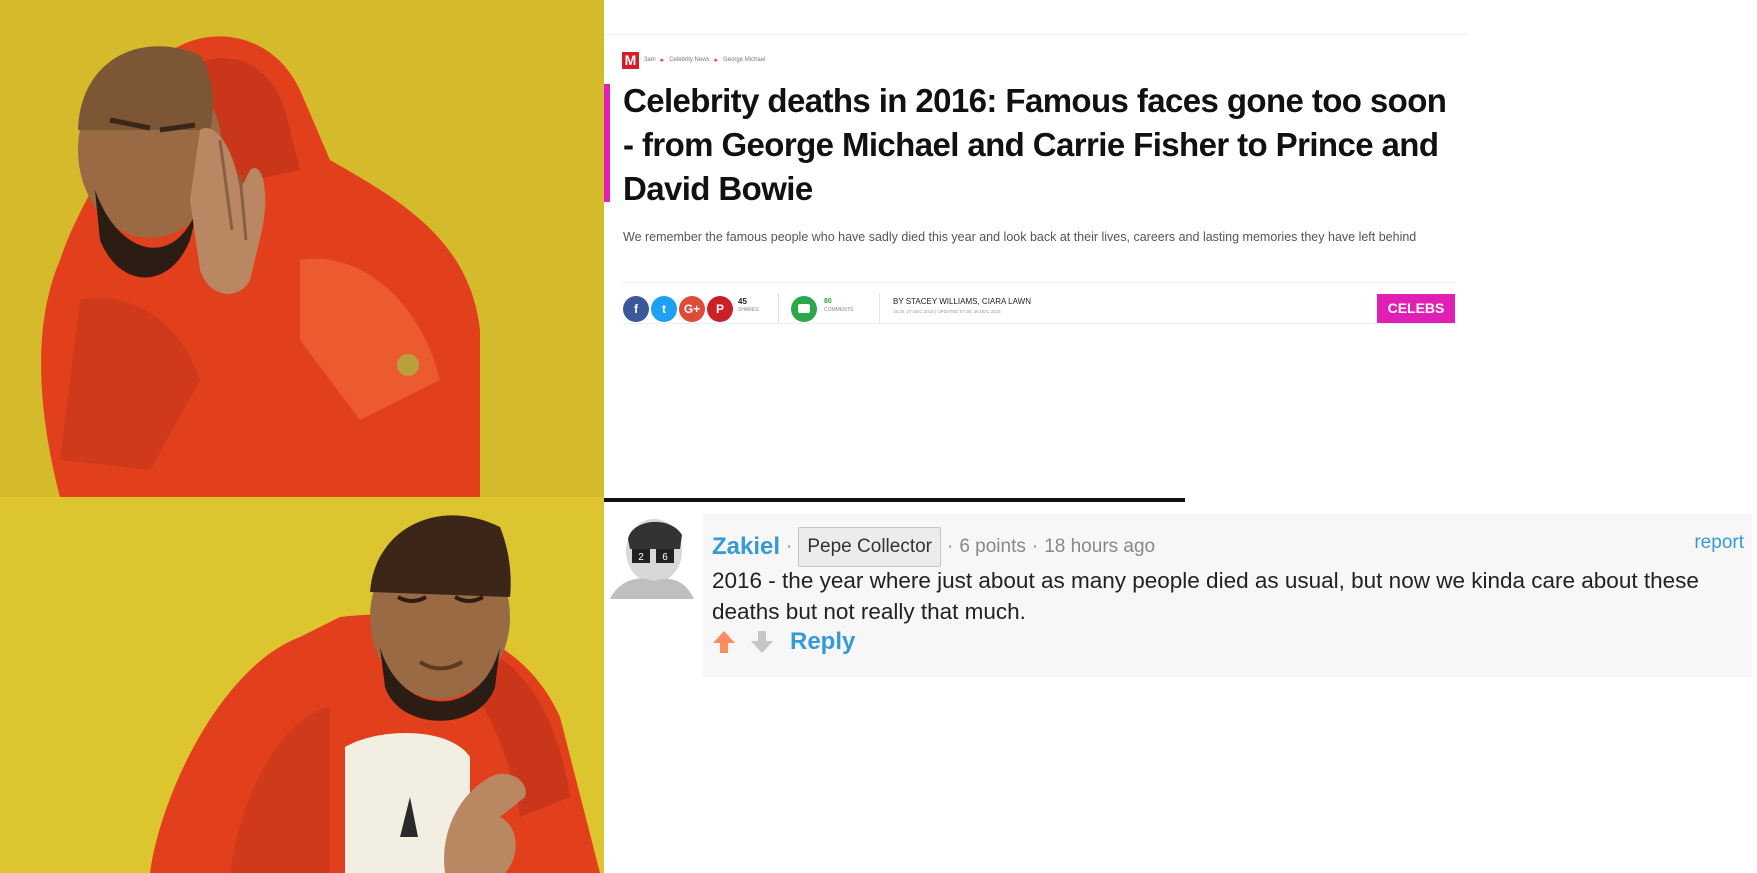 This screenshot has width=1757, height=873. I want to click on comment-actions: Reply, so click(783, 642).